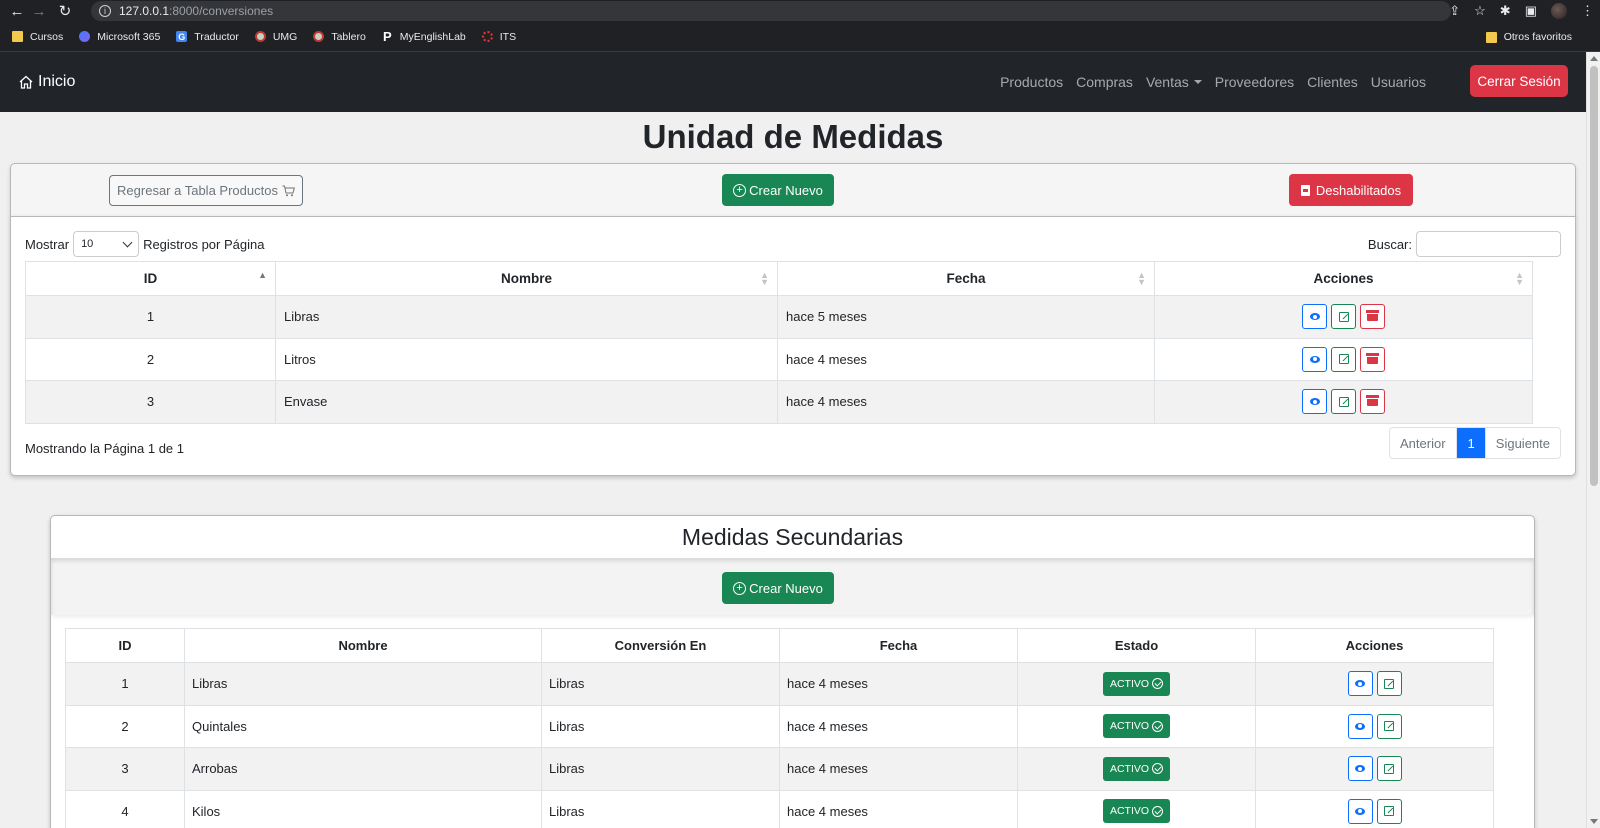 This screenshot has width=1600, height=828. What do you see at coordinates (1594, 58) in the screenshot?
I see `scroll-up-icon` at bounding box center [1594, 58].